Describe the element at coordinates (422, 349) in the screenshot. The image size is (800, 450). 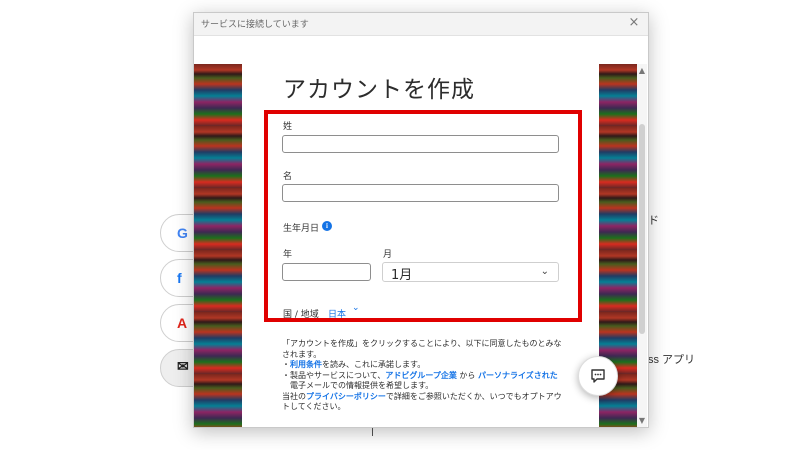
I see `terms-intro: 「アカウントを作成」をクリックすることにより、以下に同意したものとみなされます。` at that location.